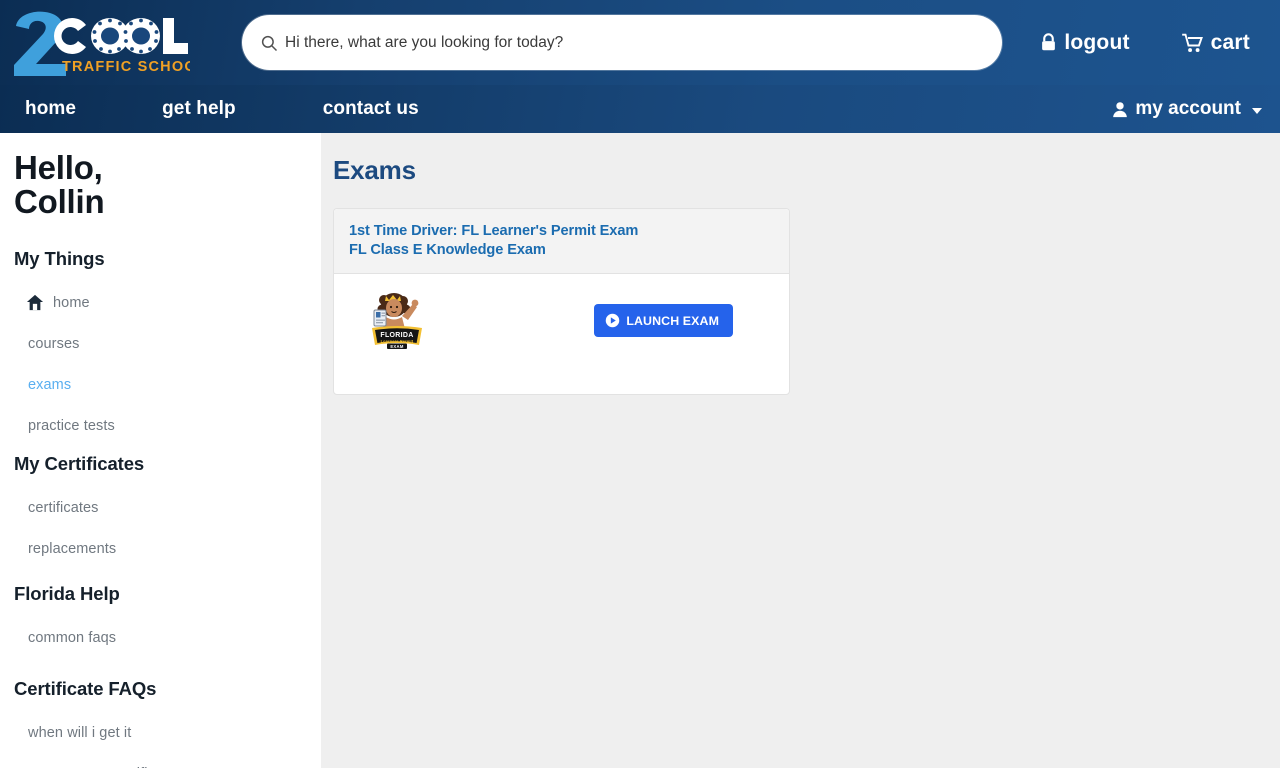 The image size is (1280, 768). I want to click on sidebar-section-florida-help: Florida Help, so click(67, 593).